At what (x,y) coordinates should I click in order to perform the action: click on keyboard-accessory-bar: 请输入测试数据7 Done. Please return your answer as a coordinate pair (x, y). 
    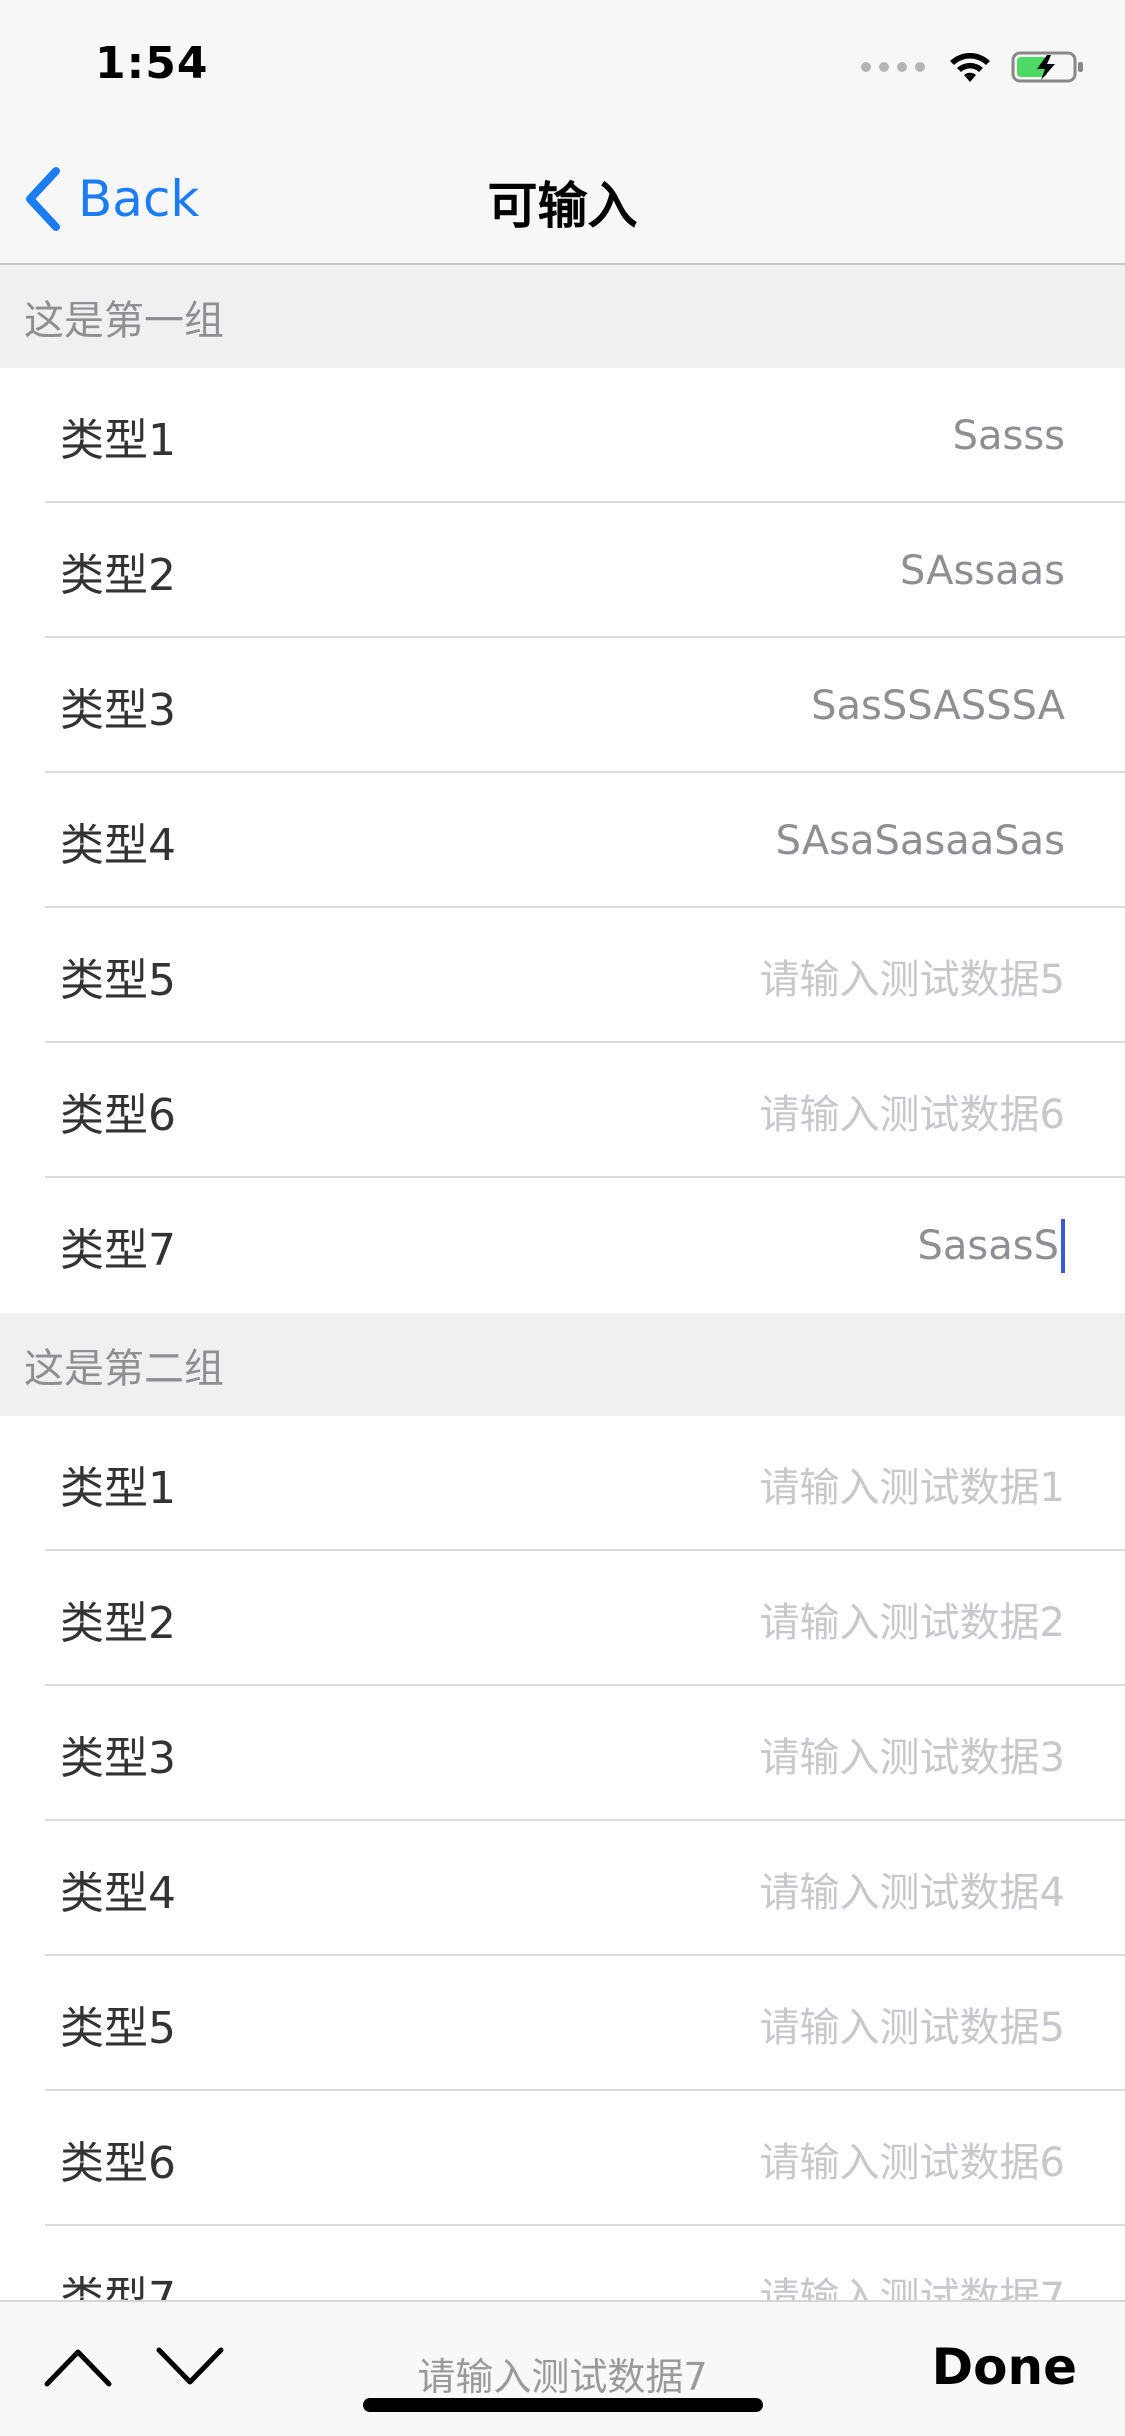
    Looking at the image, I should click on (562, 2368).